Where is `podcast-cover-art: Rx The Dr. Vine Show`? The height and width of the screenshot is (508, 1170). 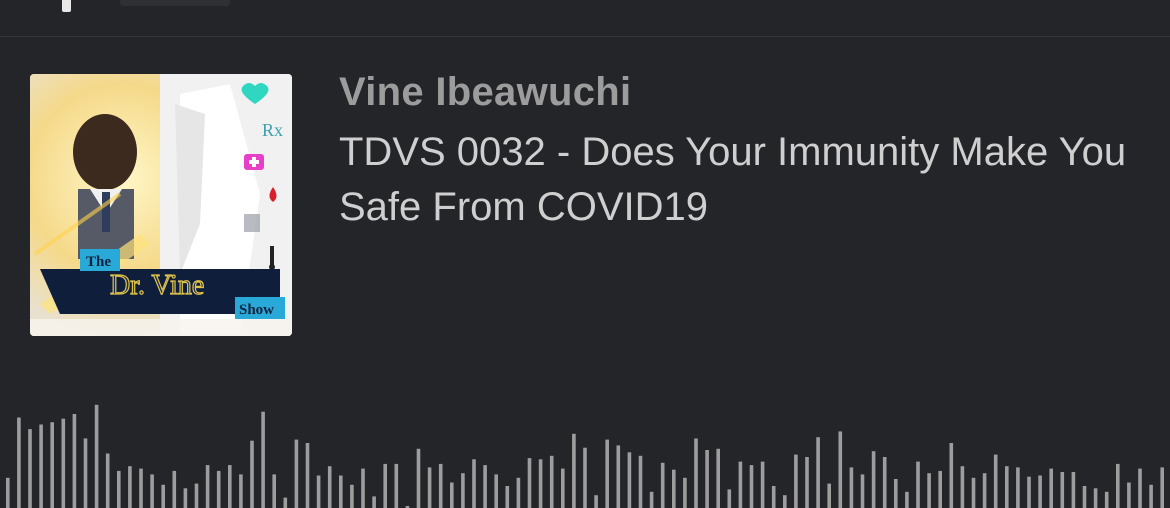
podcast-cover-art: Rx The Dr. Vine Show is located at coordinates (161, 205).